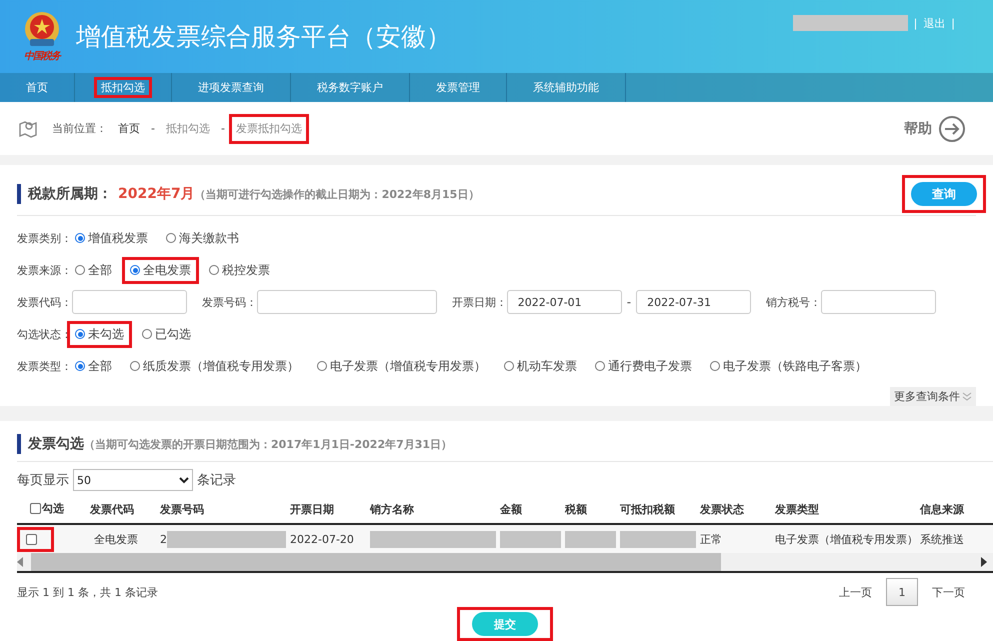  Describe the element at coordinates (350, 88) in the screenshot. I see `nav-tab: 税务数字账户` at that location.